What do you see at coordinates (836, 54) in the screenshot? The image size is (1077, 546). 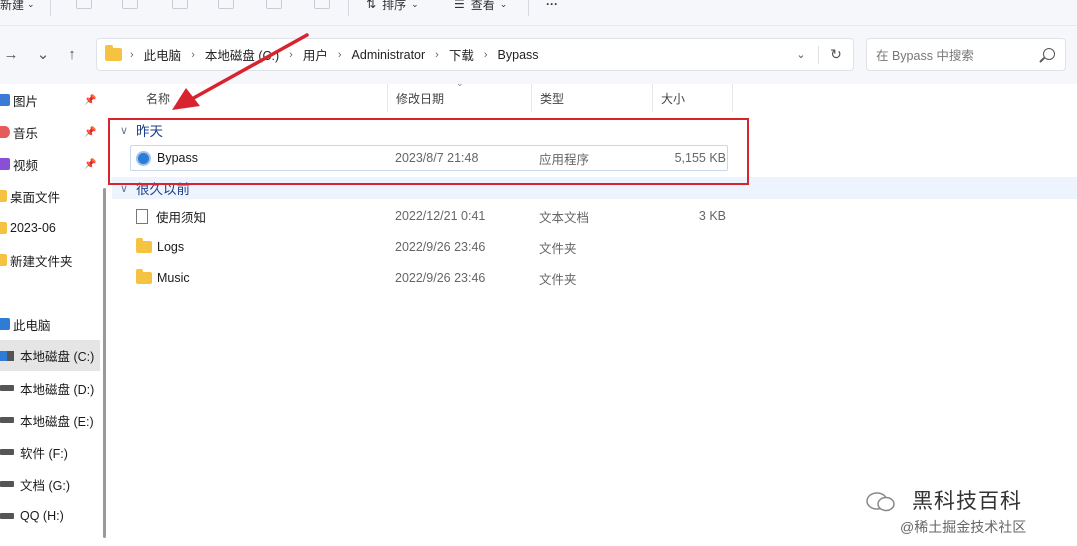 I see `refresh-icon: ↻` at bounding box center [836, 54].